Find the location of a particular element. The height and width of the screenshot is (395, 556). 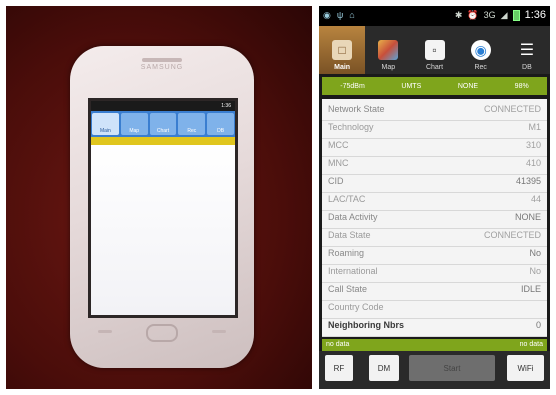

phone-screen-tab: Chart is located at coordinates (163, 124).